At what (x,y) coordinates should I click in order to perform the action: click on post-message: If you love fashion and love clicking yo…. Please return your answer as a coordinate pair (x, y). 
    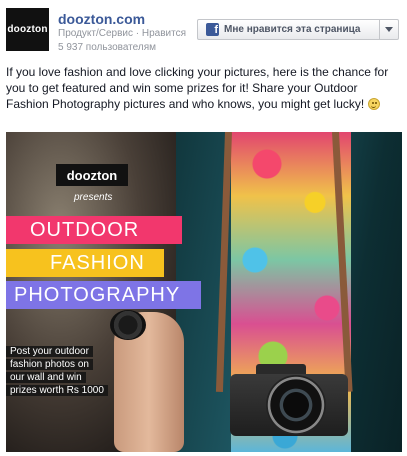
    Looking at the image, I should click on (197, 88).